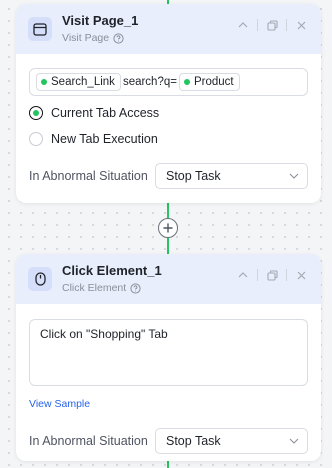 The width and height of the screenshot is (332, 468). Describe the element at coordinates (36, 113) in the screenshot. I see `radio-checked-icon` at that location.